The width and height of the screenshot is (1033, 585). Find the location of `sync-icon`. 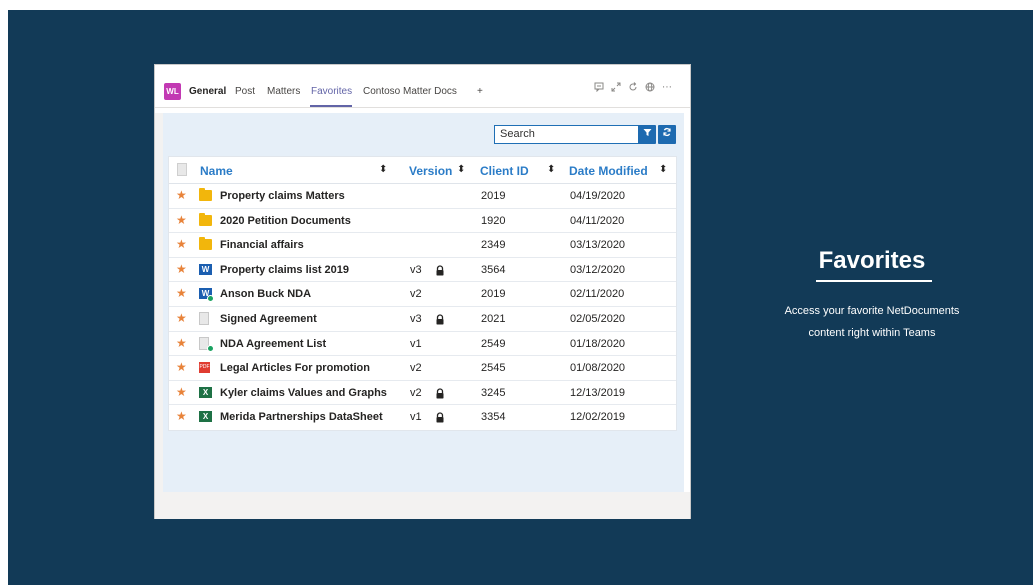

sync-icon is located at coordinates (667, 132).